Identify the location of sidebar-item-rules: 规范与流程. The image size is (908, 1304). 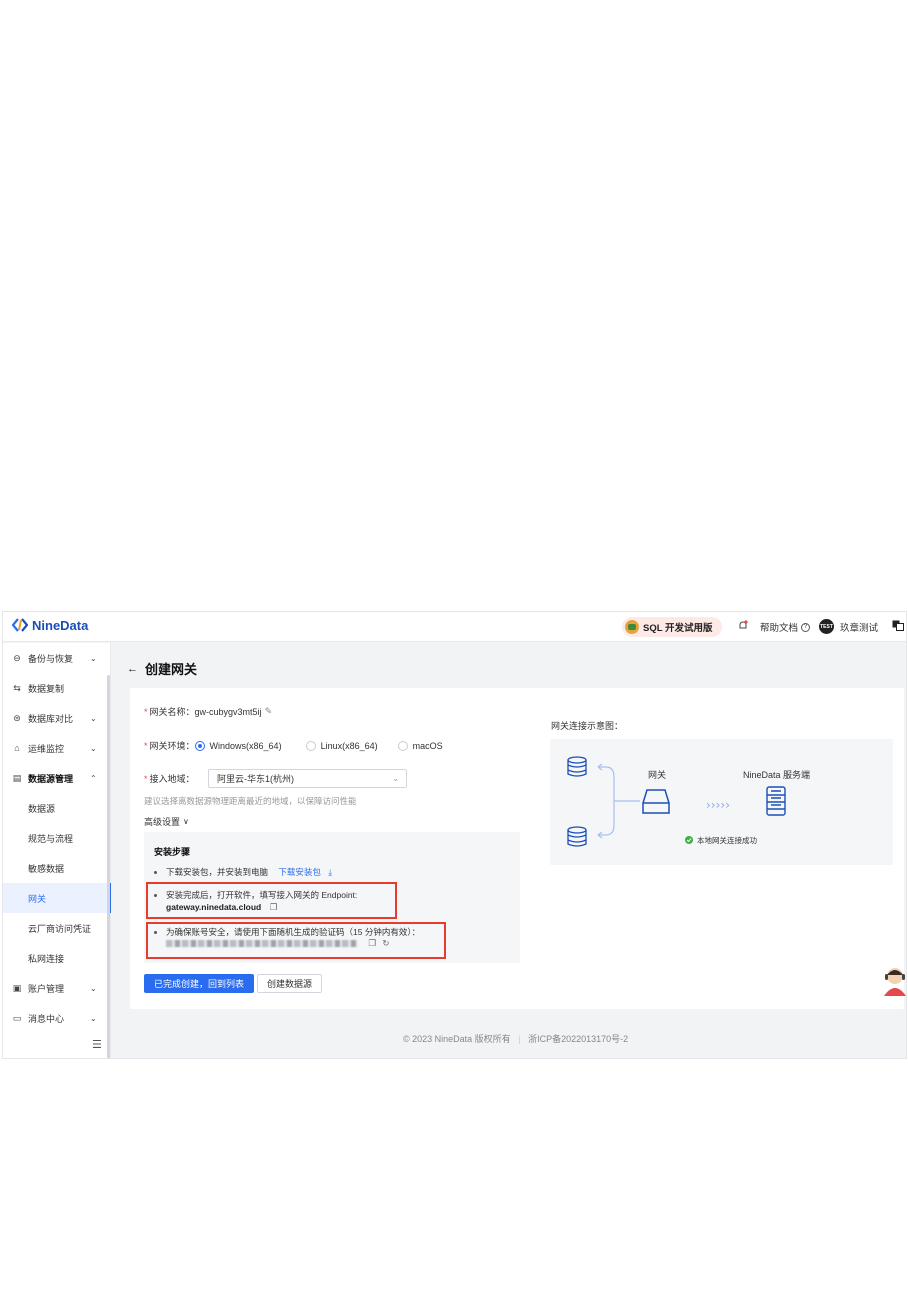
(57, 838).